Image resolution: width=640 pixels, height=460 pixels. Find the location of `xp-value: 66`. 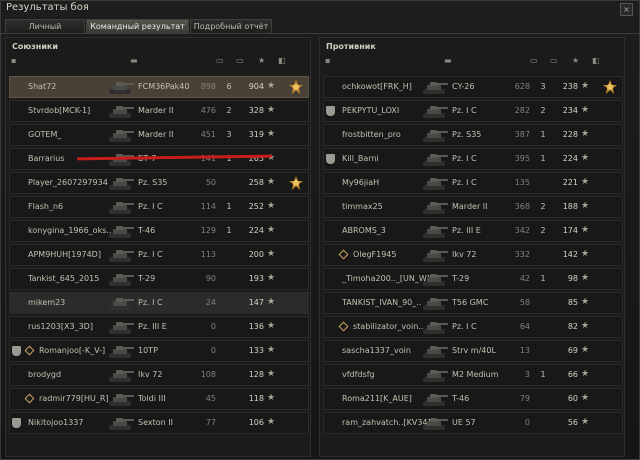

xp-value: 66 is located at coordinates (572, 374).